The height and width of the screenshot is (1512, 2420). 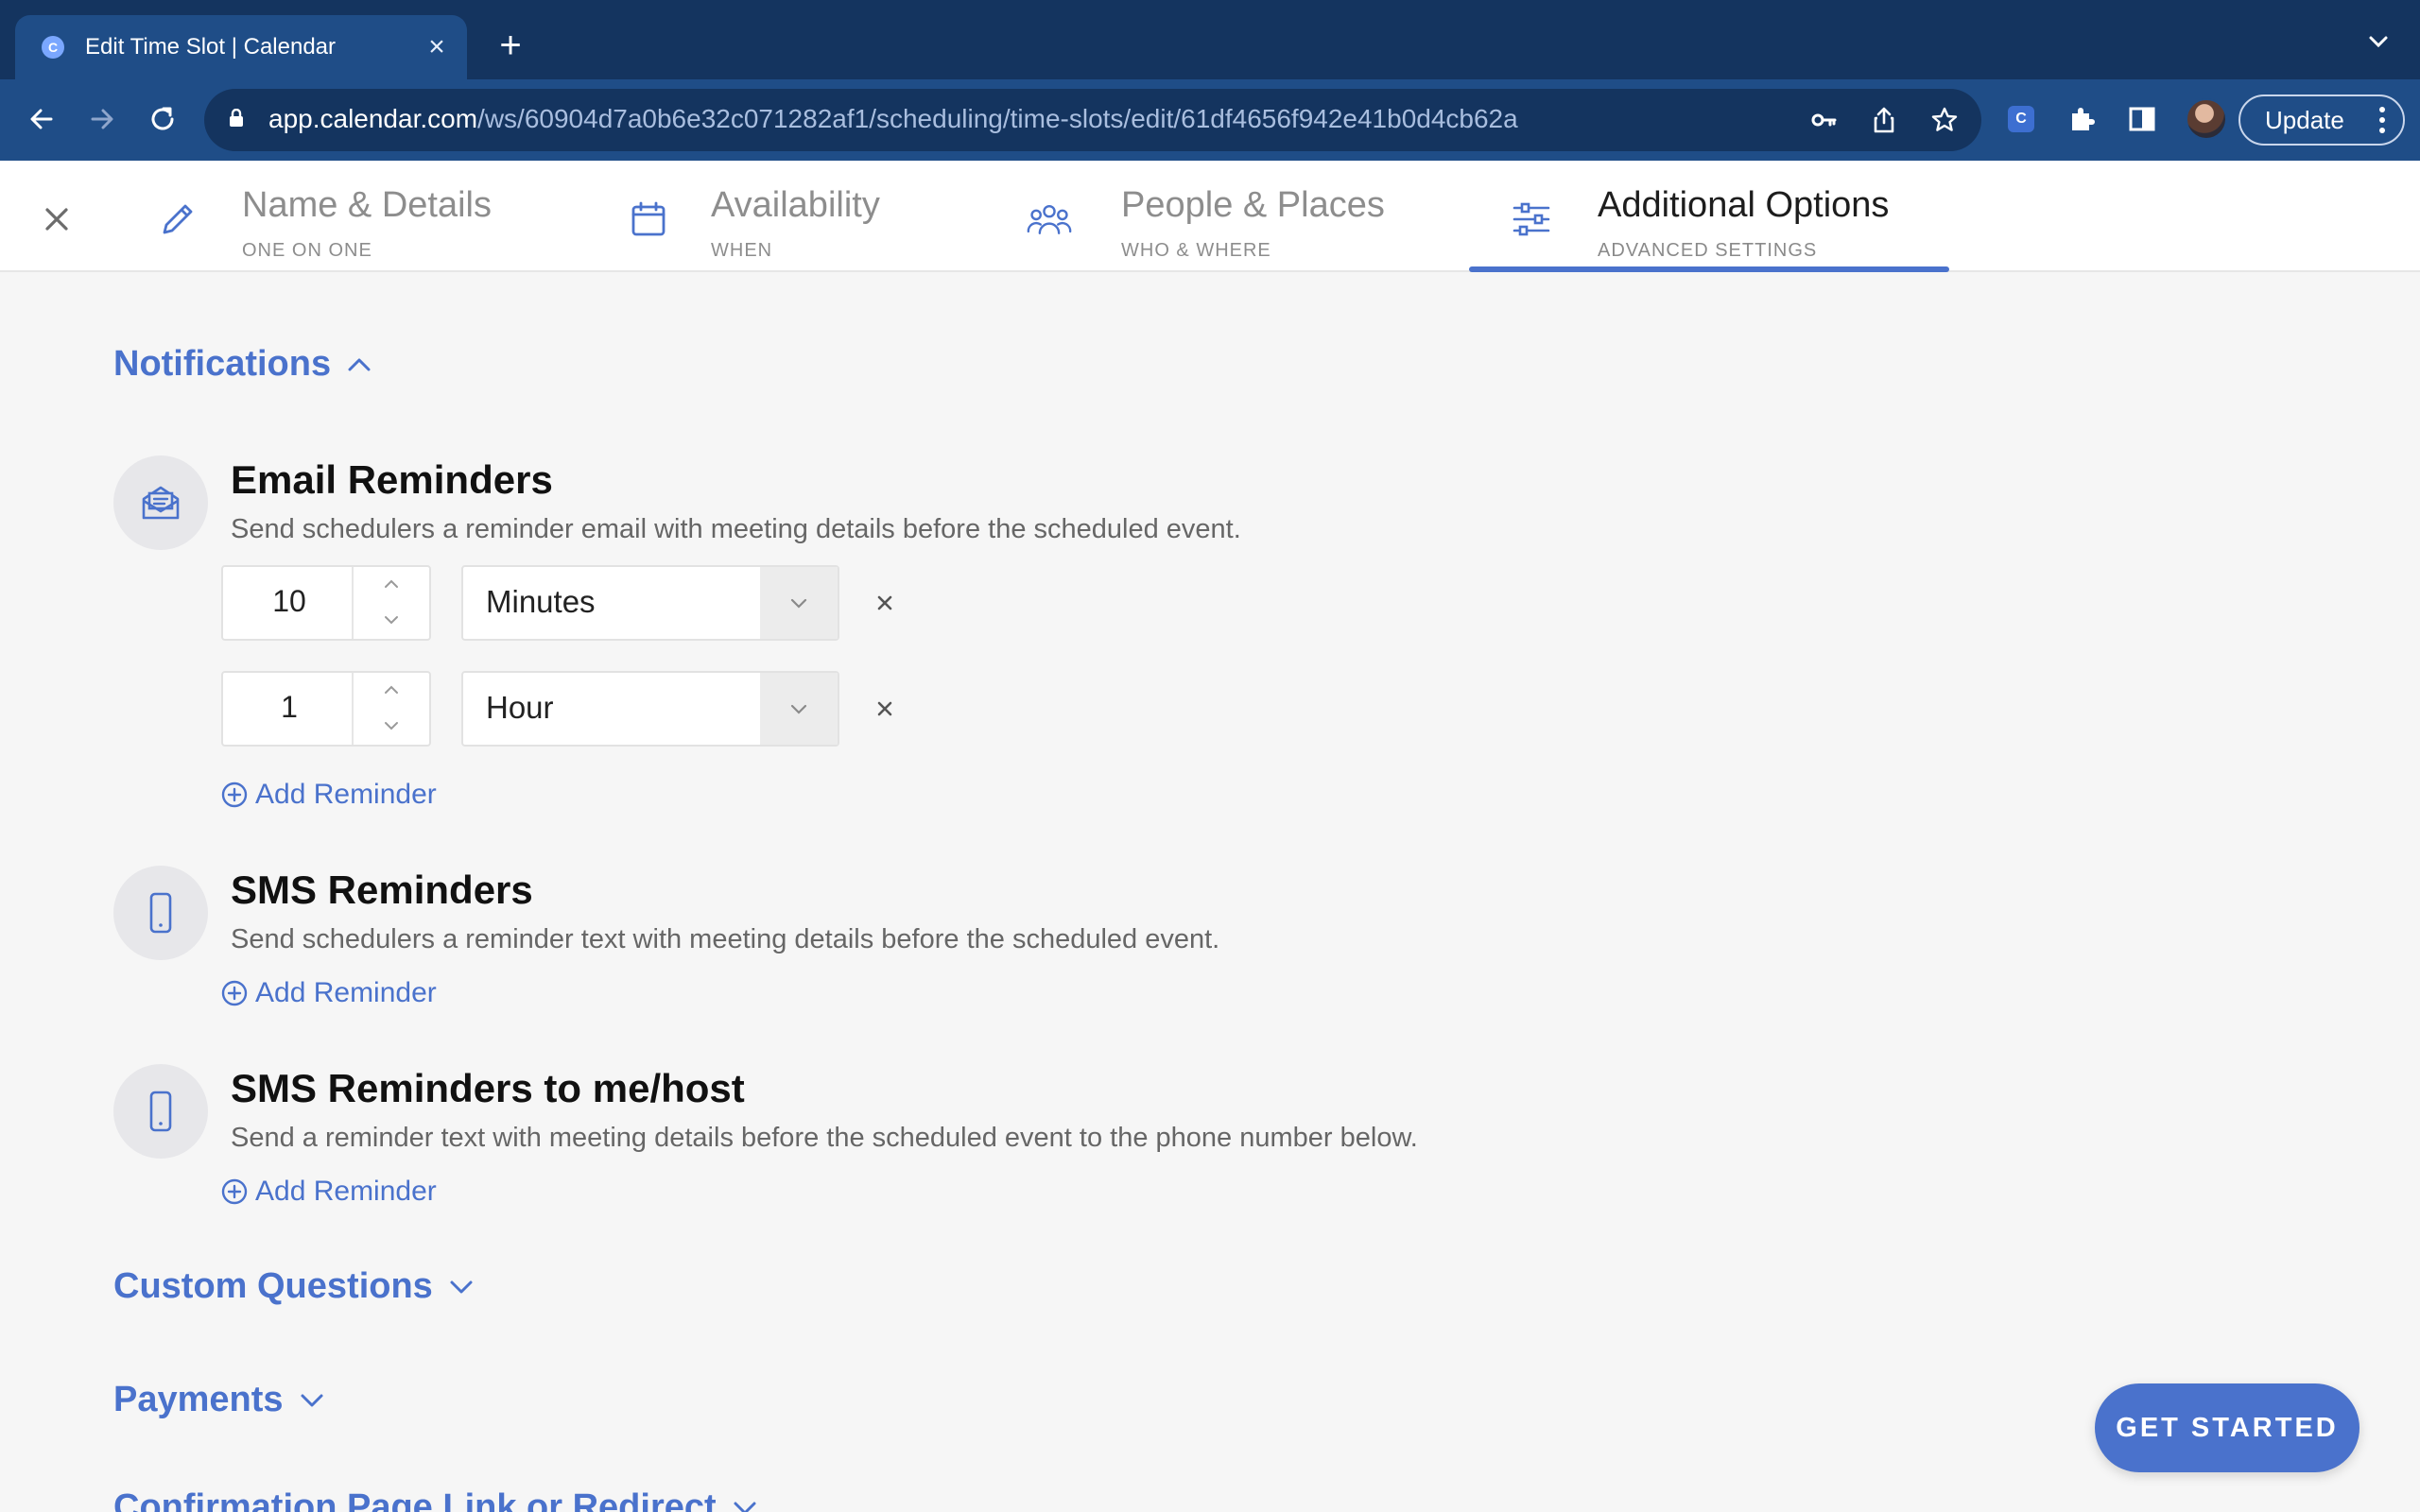 What do you see at coordinates (211, 47) in the screenshot?
I see `tab-title: Edit Time Slot | Calendar` at bounding box center [211, 47].